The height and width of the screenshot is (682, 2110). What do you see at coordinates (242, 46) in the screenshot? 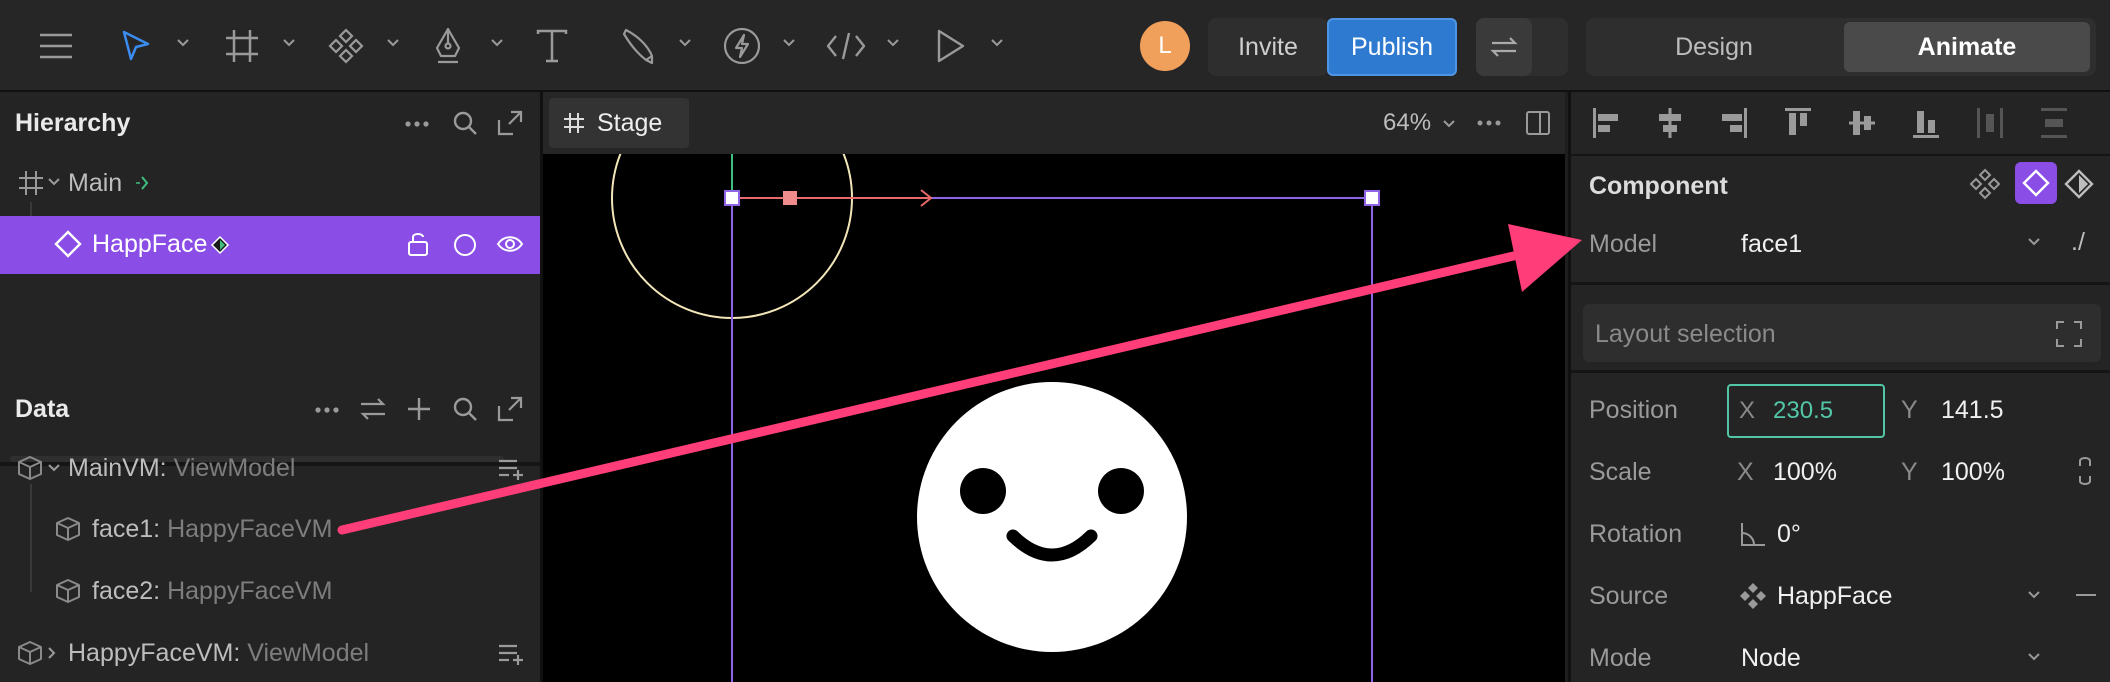
I see `frame-tool-icon` at bounding box center [242, 46].